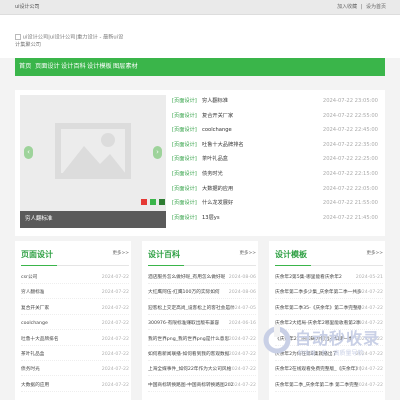 The width and height of the screenshot is (400, 400). What do you see at coordinates (350, 130) in the screenshot?
I see `timestamp: 2024-07-22 22:45:00` at bounding box center [350, 130].